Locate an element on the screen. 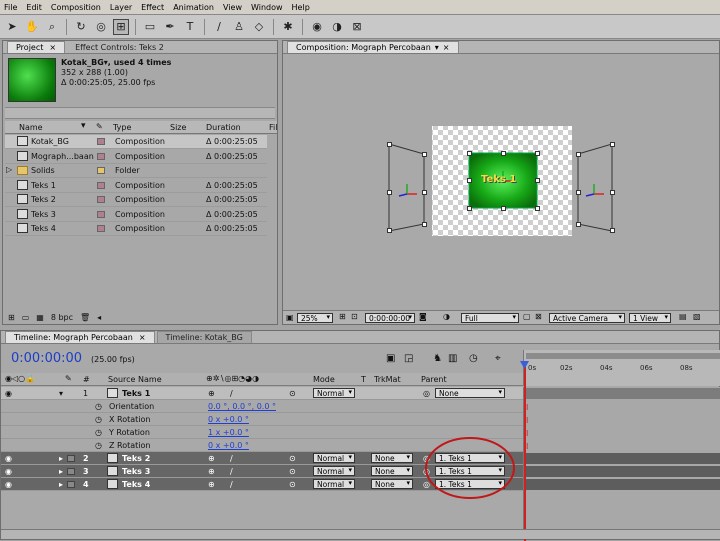  column-type: Type is located at coordinates (122, 127).